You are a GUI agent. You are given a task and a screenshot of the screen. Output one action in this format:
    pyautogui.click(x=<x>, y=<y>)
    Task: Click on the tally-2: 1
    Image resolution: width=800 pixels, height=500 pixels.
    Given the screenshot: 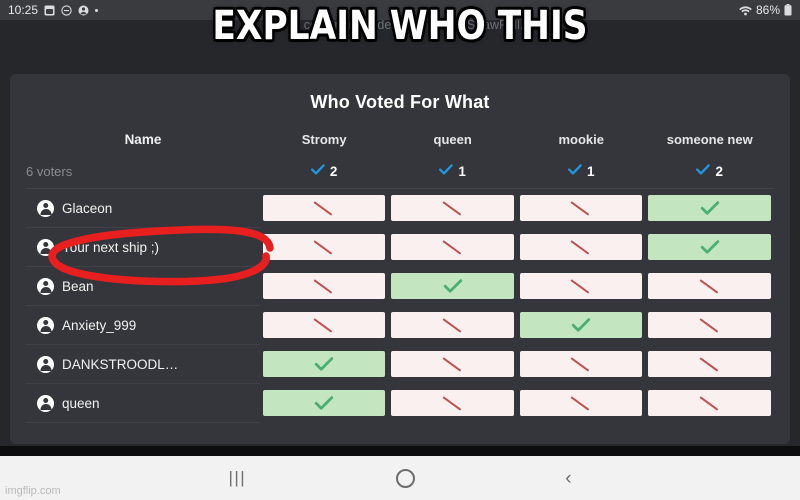 What is the action you would take?
    pyautogui.click(x=581, y=171)
    